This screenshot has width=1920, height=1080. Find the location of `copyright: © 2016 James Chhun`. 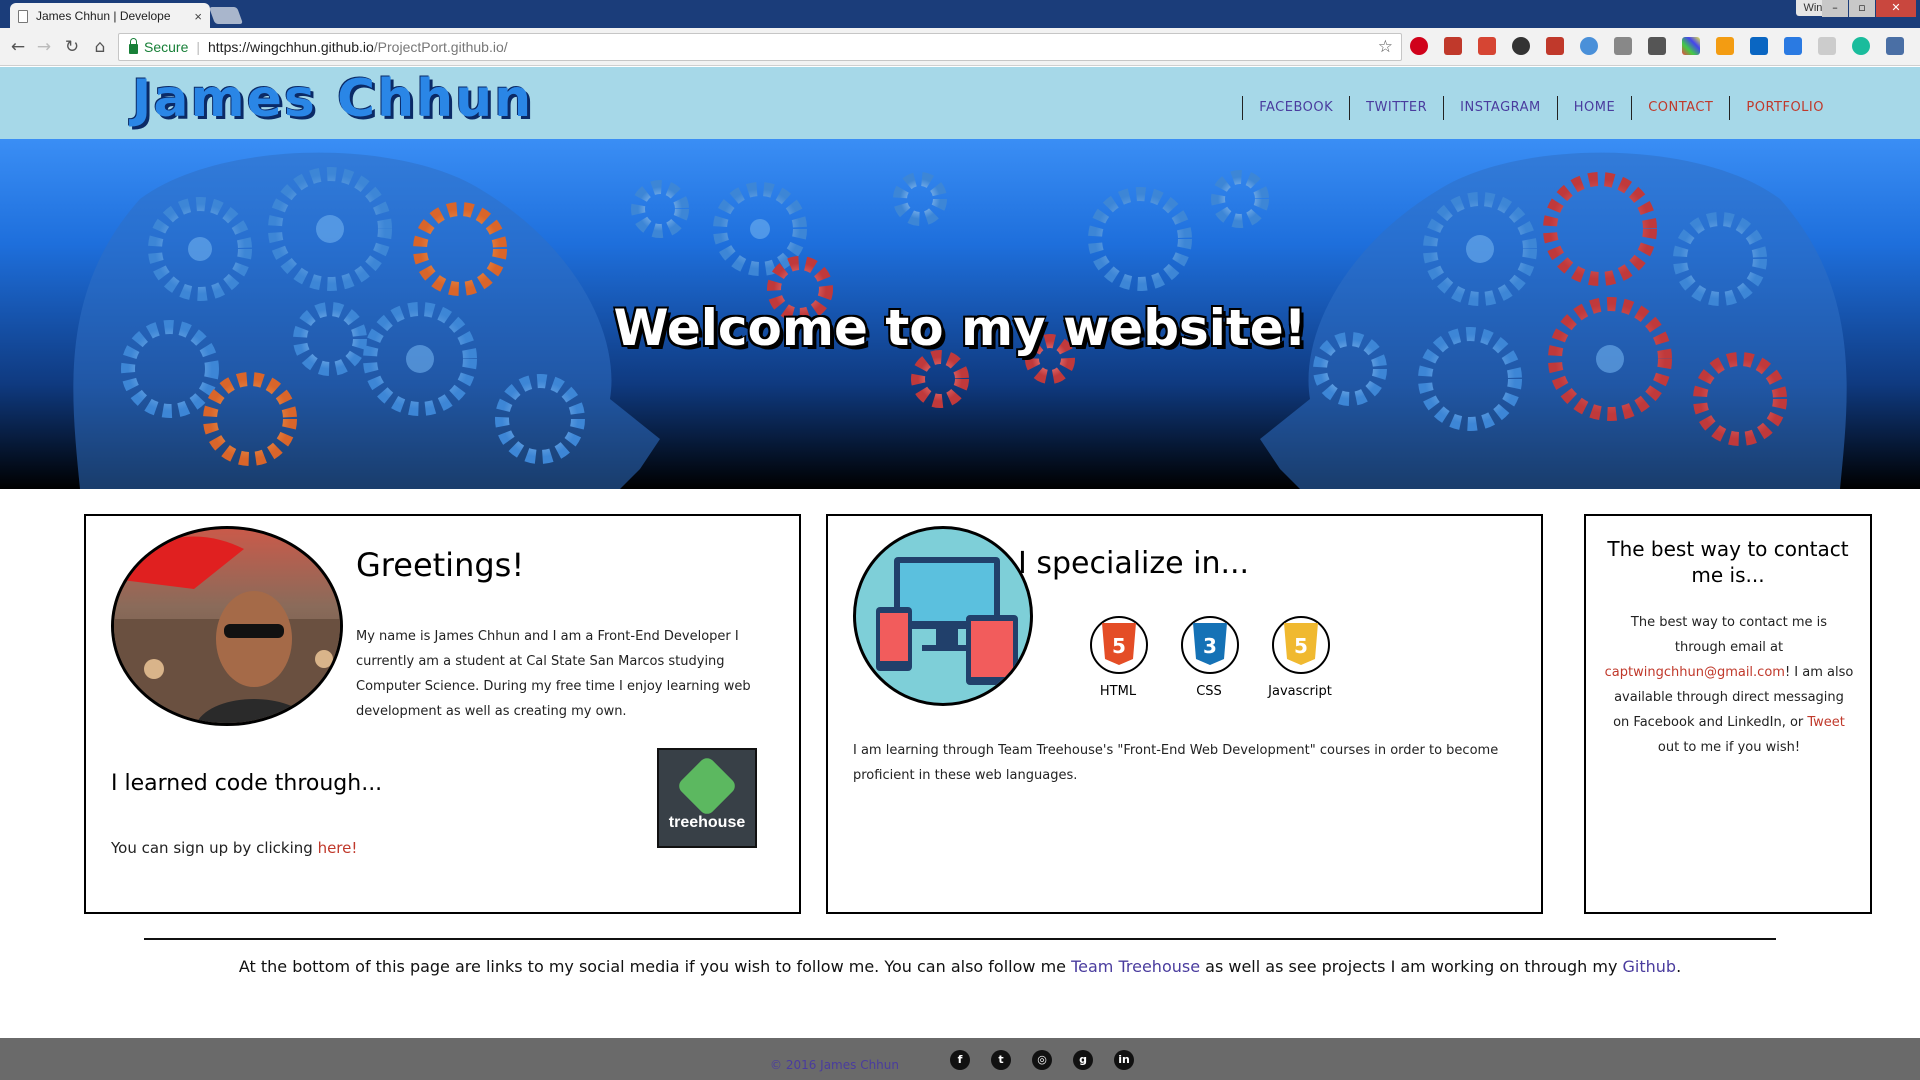

copyright: © 2016 James Chhun is located at coordinates (834, 1065).